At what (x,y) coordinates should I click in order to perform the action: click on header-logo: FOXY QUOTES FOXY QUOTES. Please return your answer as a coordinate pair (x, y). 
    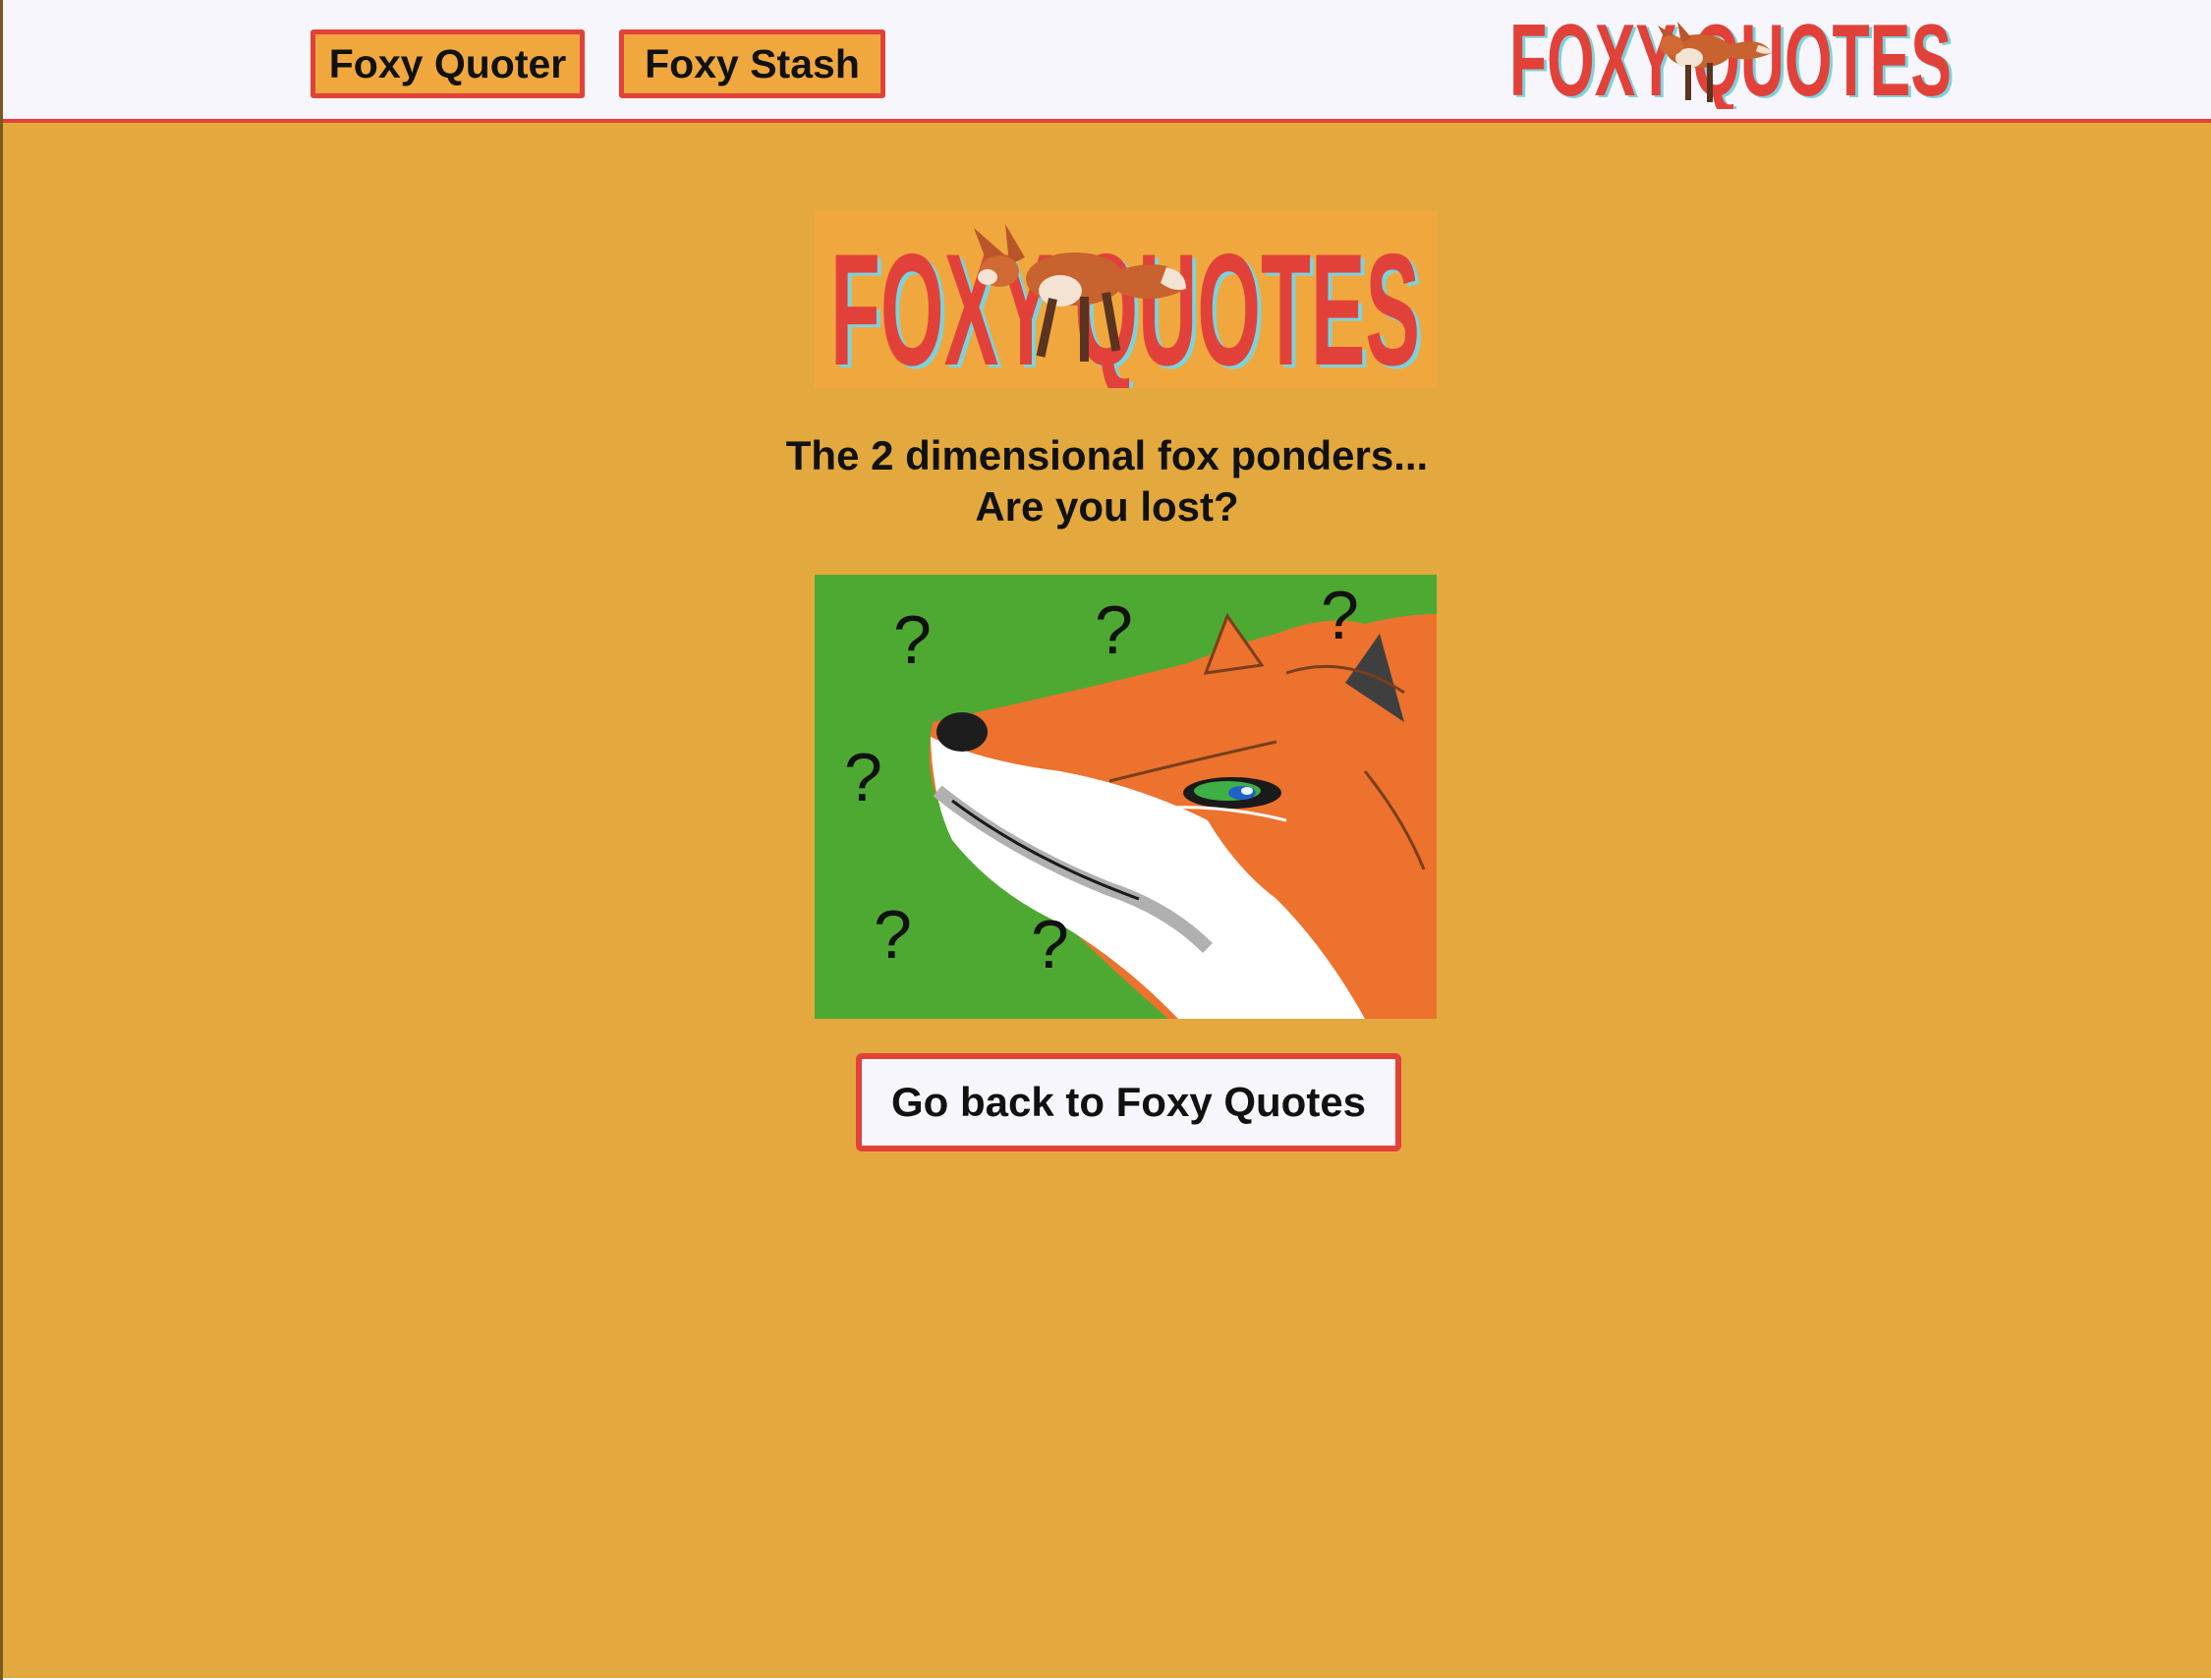
    Looking at the image, I should click on (1733, 56).